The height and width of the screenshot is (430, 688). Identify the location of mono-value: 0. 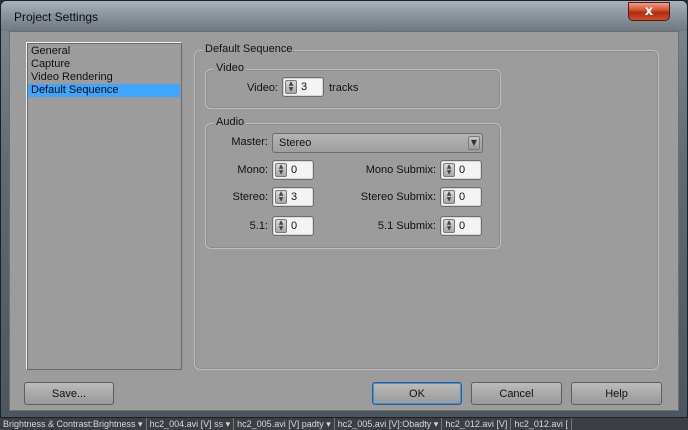
(294, 170).